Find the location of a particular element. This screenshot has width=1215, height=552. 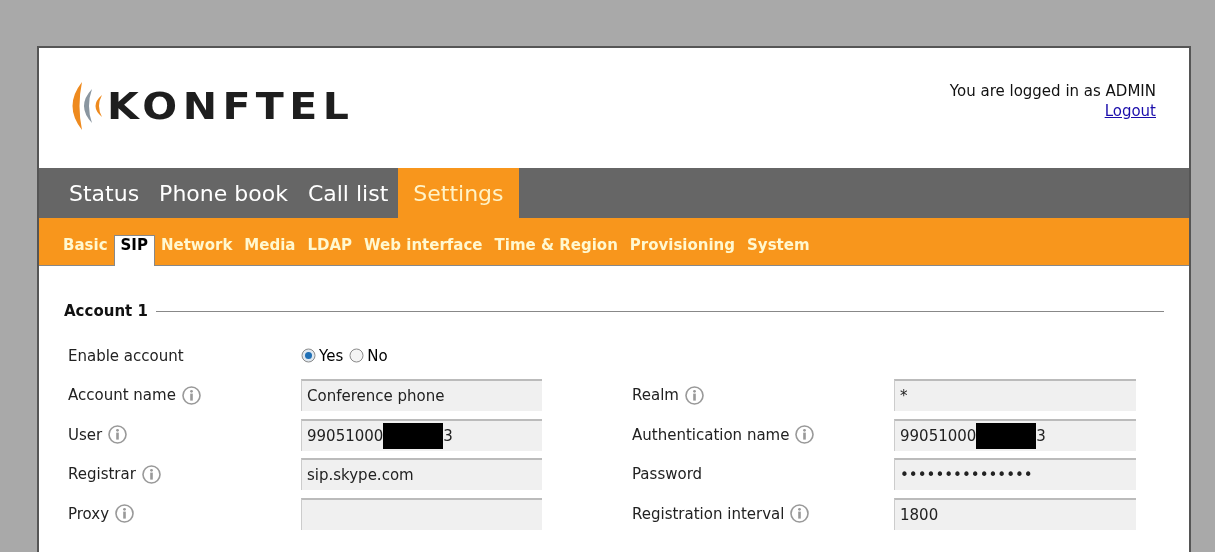

field-label: Proxy is located at coordinates (89, 513).